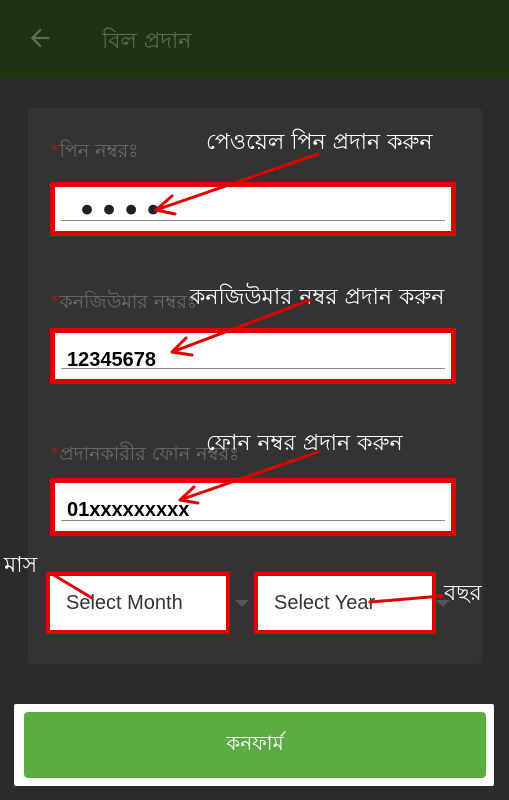  Describe the element at coordinates (253, 356) in the screenshot. I see `consumer-number-input: 12345678` at that location.